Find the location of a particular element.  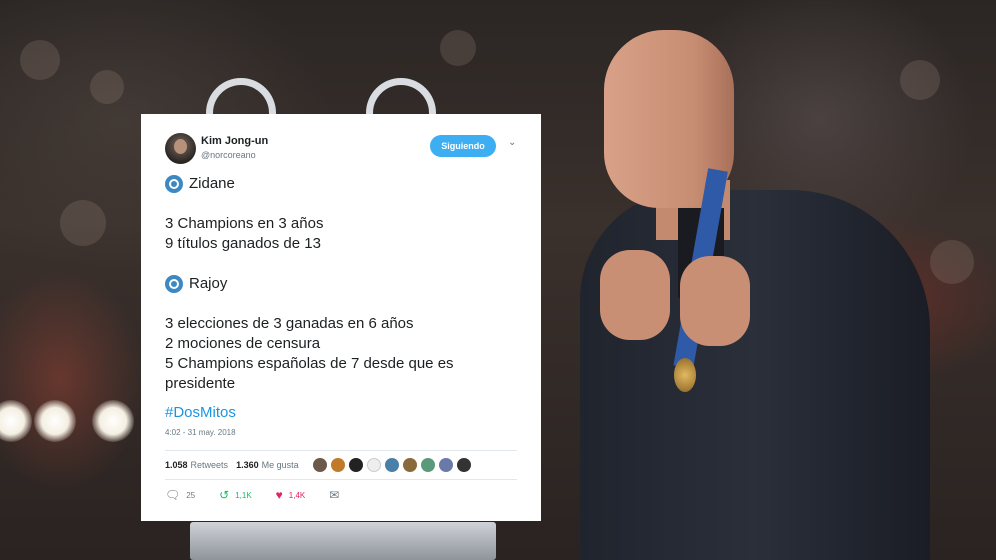

liker-avatars is located at coordinates (393, 465).